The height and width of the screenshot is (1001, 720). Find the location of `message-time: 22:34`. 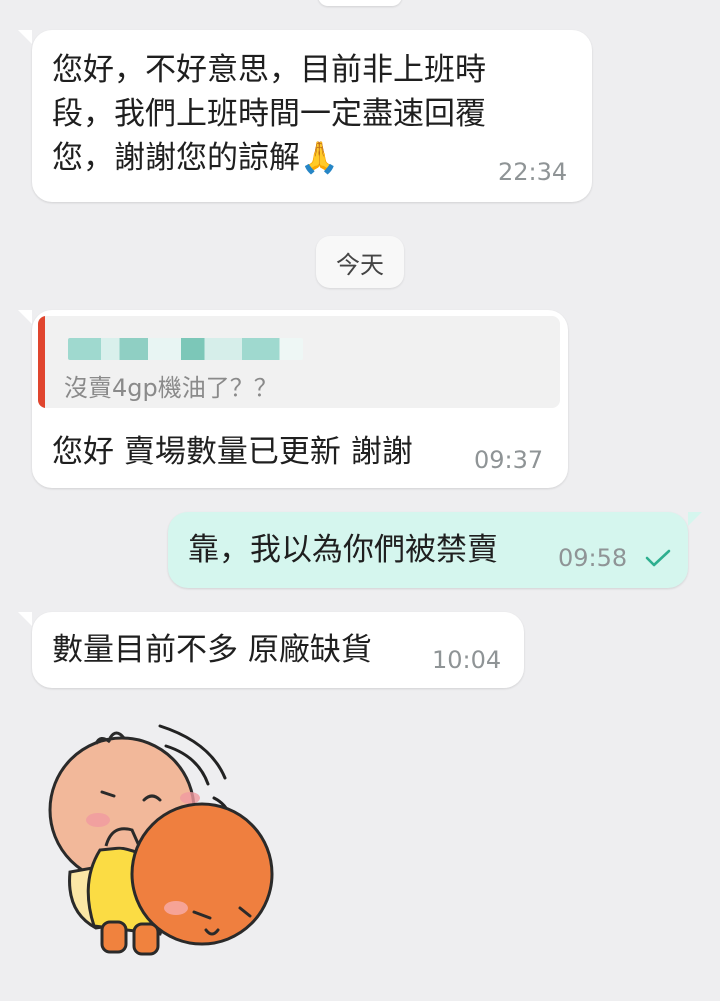

message-time: 22:34 is located at coordinates (533, 172).